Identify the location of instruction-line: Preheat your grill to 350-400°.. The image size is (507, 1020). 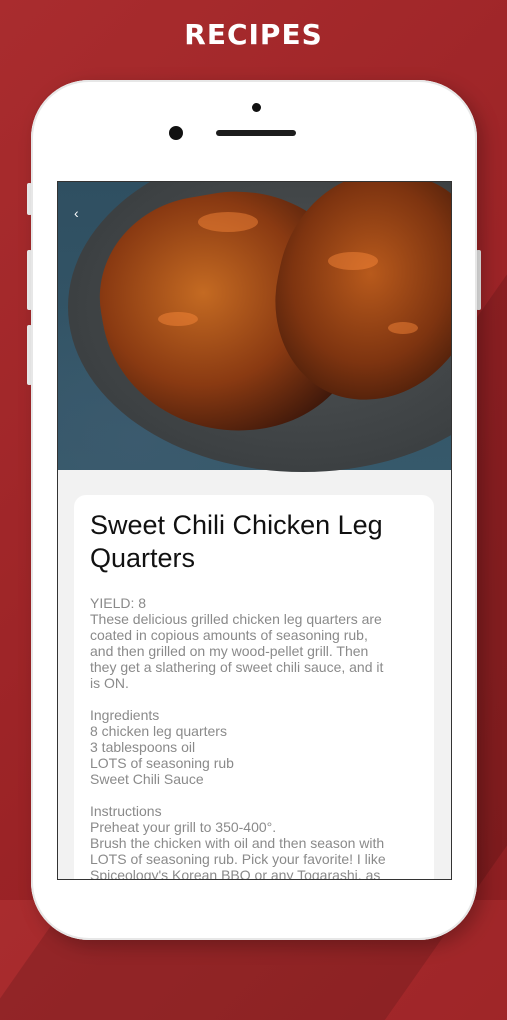
(183, 827).